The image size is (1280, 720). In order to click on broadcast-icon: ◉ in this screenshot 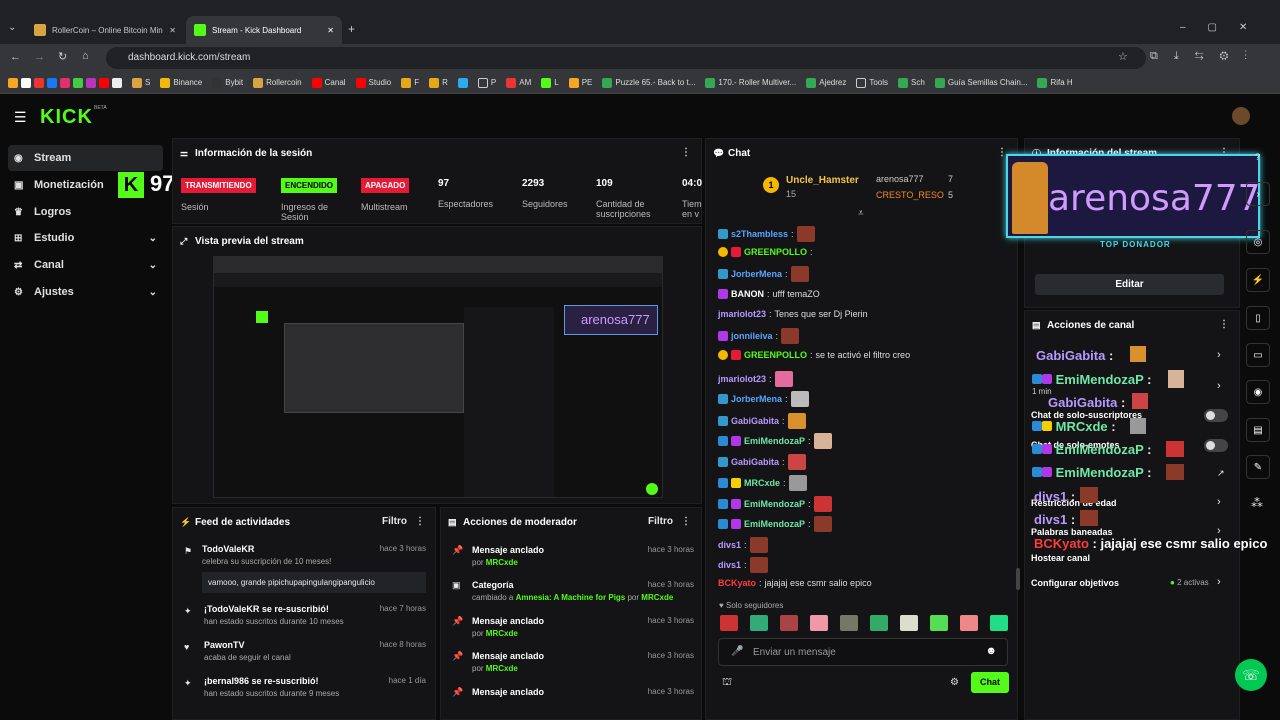, I will do `click(1258, 392)`.